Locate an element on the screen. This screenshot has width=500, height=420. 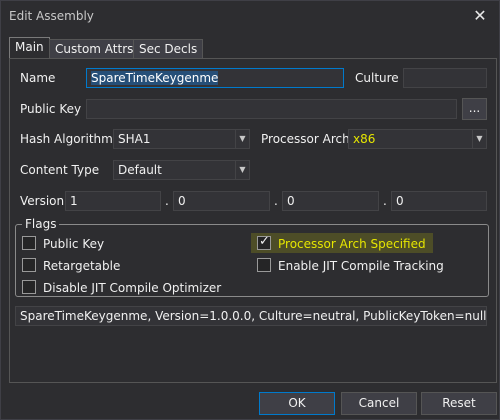
name-field: SpareTimeKeygenme is located at coordinates (215, 78).